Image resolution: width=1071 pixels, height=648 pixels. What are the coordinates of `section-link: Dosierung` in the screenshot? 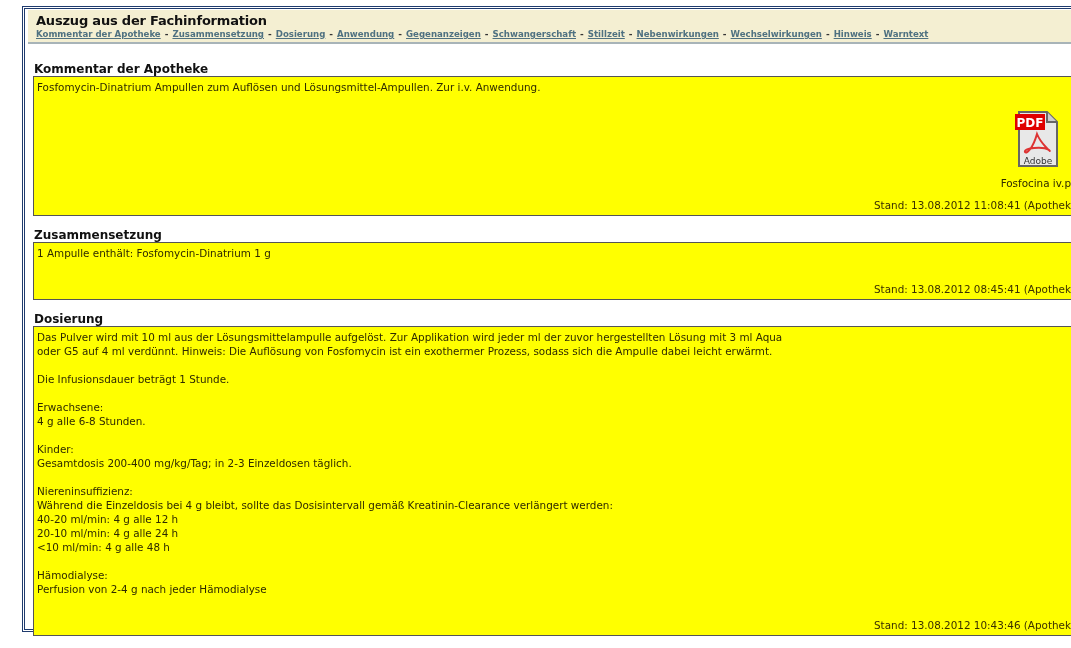 It's located at (300, 34).